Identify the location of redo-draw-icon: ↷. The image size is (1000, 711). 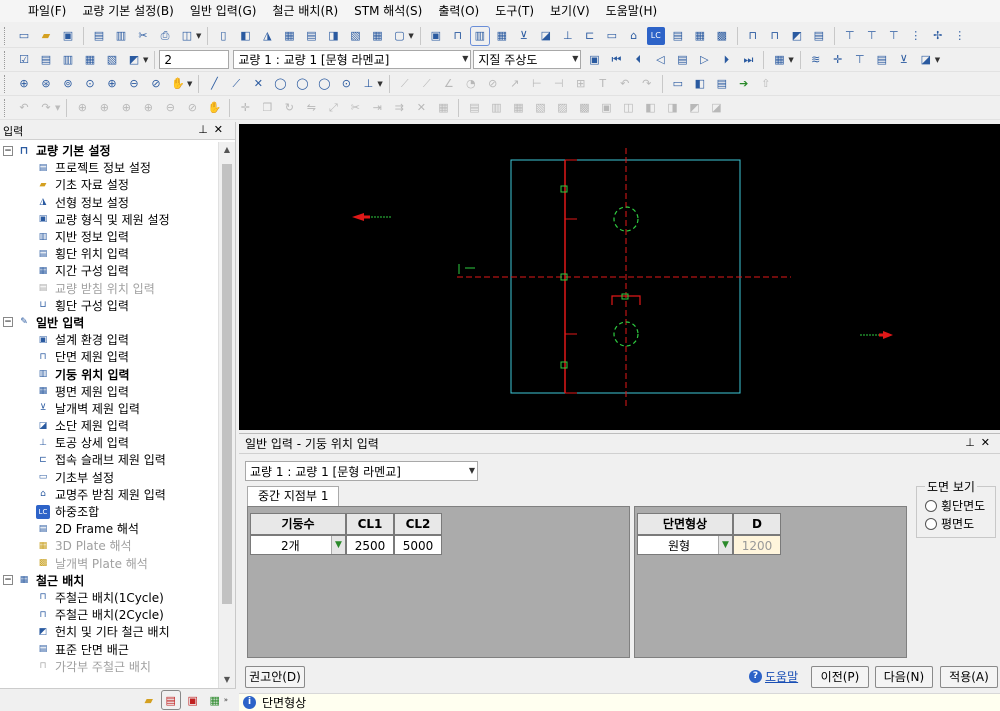
(647, 84).